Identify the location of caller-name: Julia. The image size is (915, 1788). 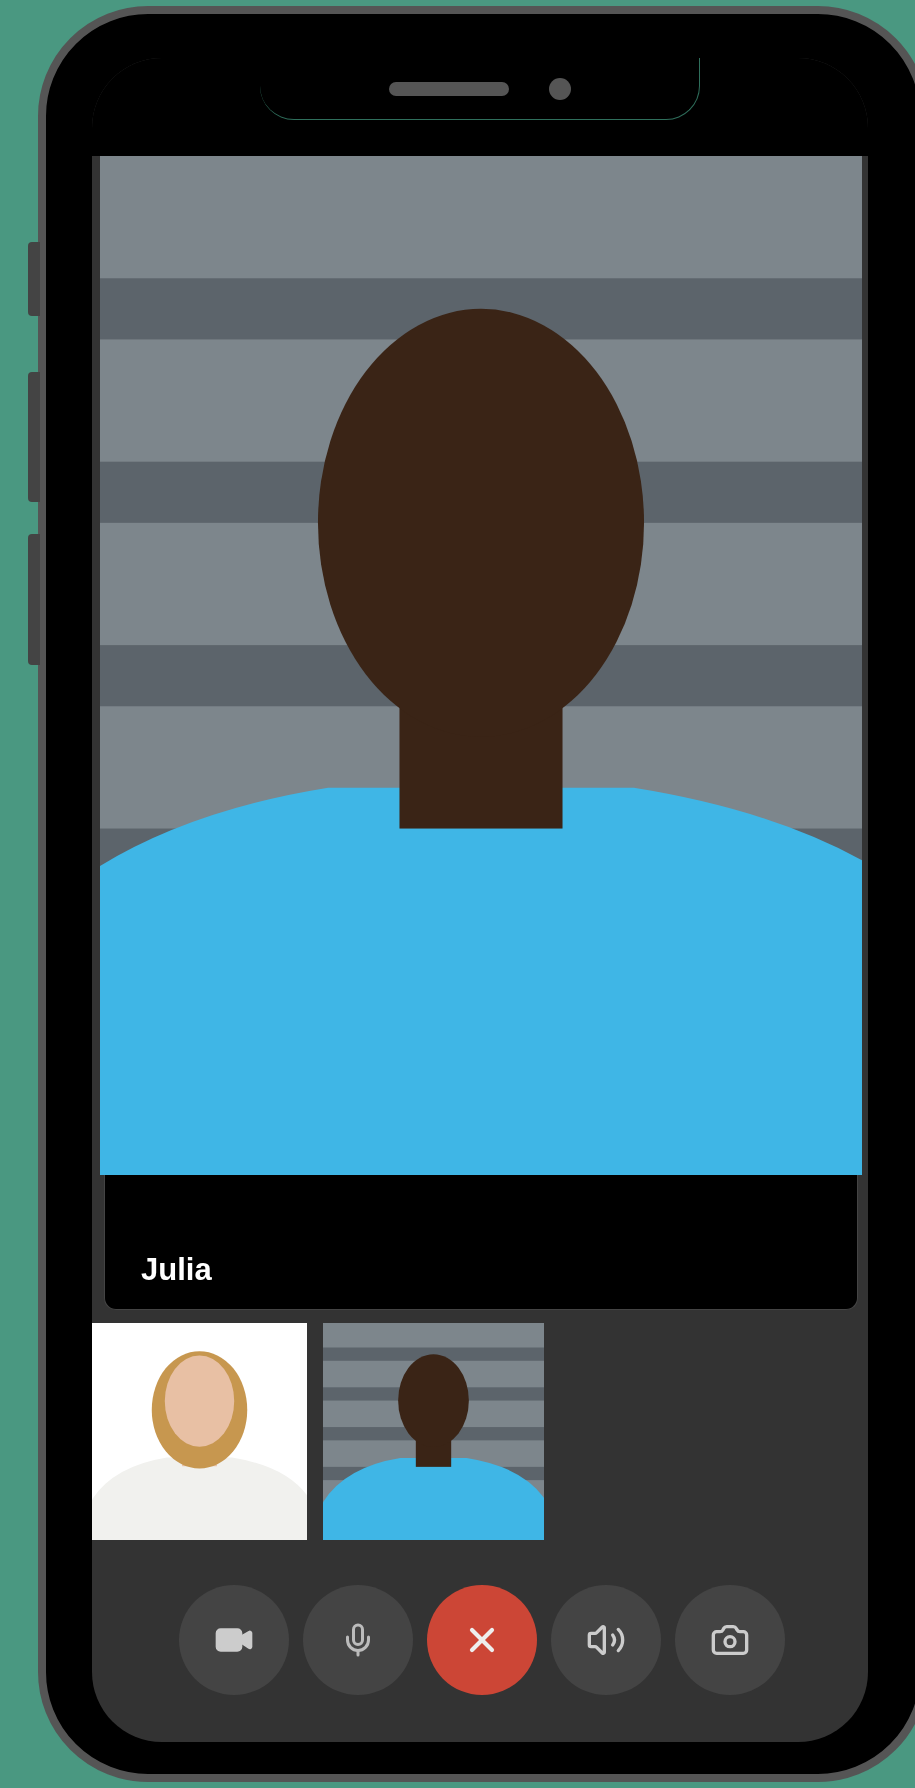
(176, 1269).